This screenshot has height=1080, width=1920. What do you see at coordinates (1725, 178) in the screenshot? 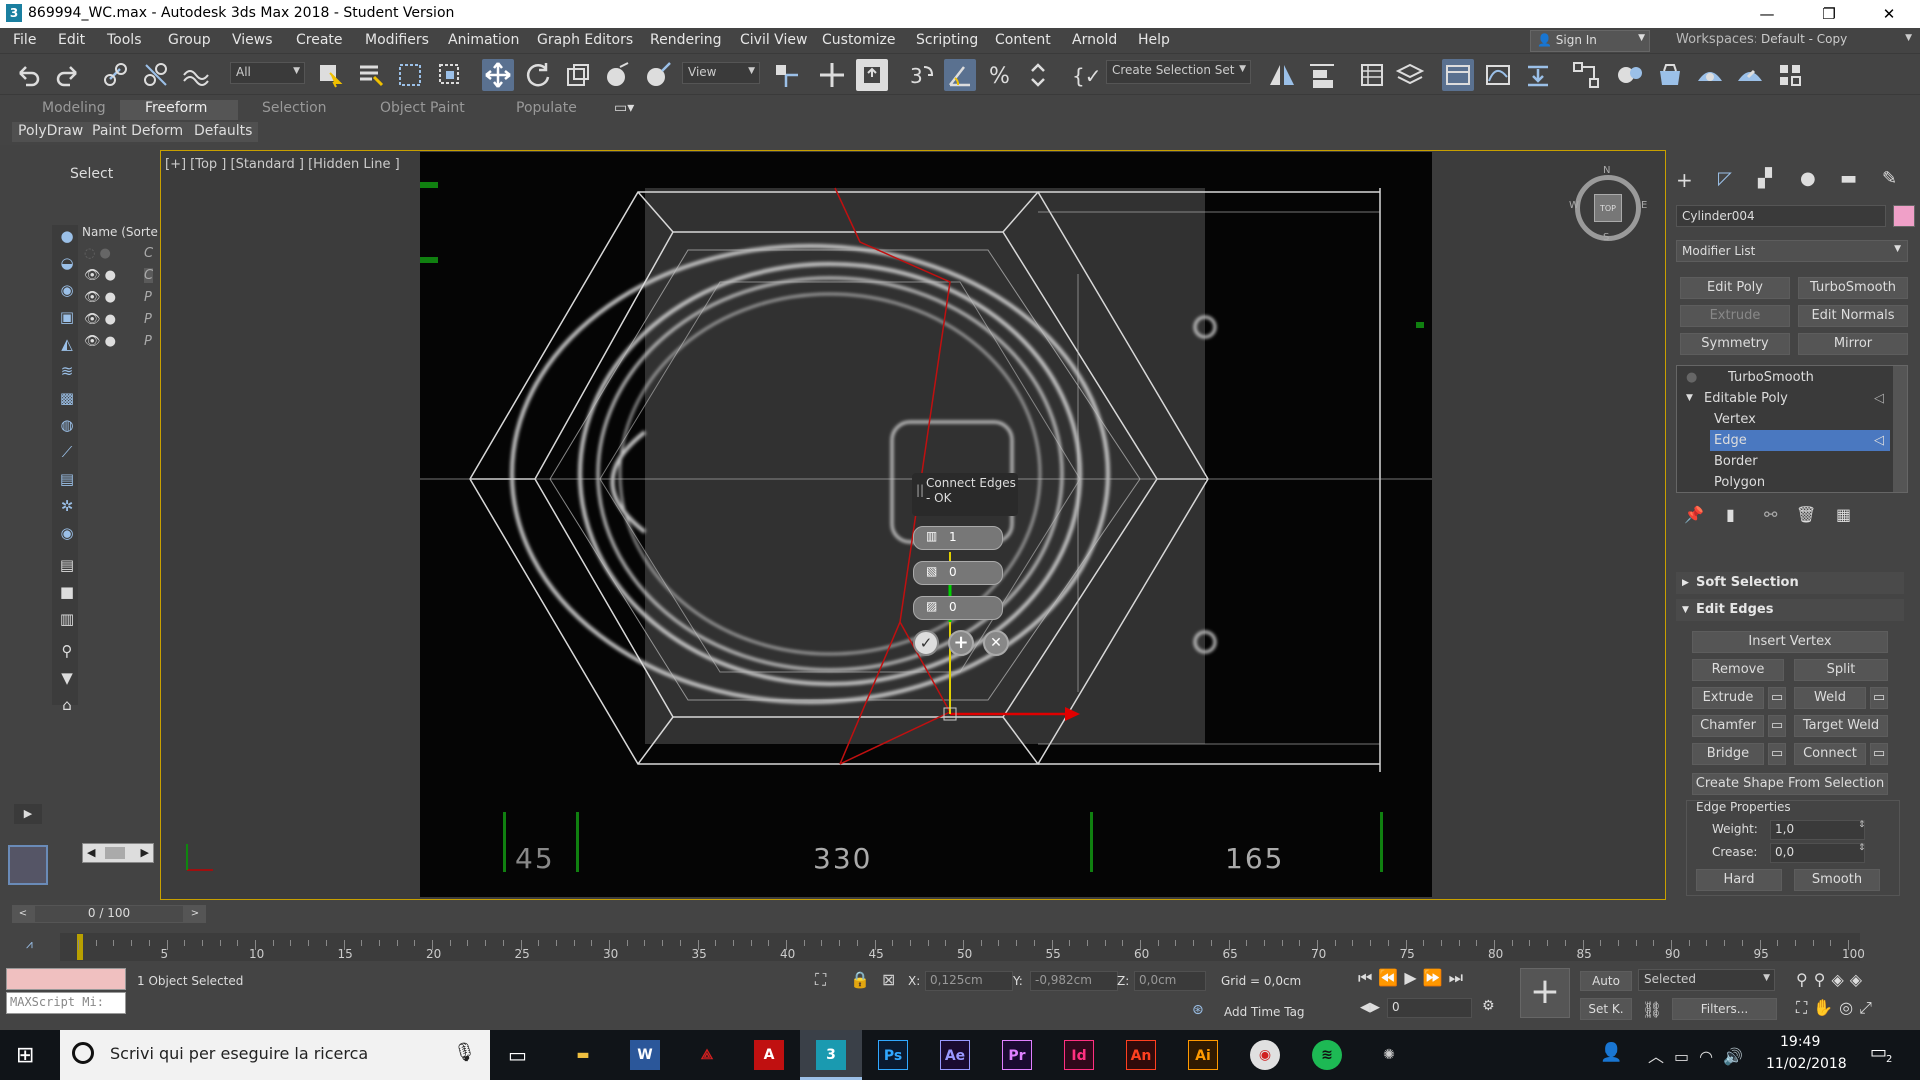
I see `modify-tab-icon: ◸` at bounding box center [1725, 178].